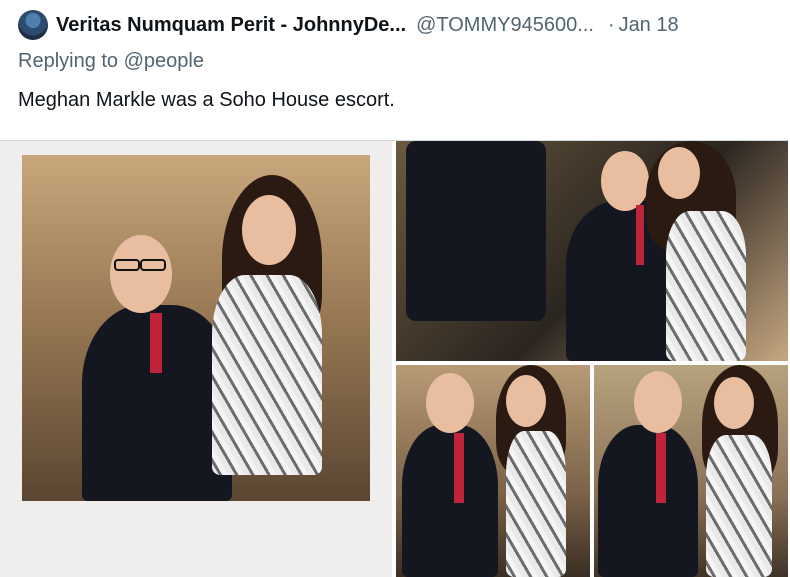 Image resolution: width=790 pixels, height=577 pixels. Describe the element at coordinates (206, 100) in the screenshot. I see `tweet-text: Meghan Markle was a Soho House escort.` at that location.